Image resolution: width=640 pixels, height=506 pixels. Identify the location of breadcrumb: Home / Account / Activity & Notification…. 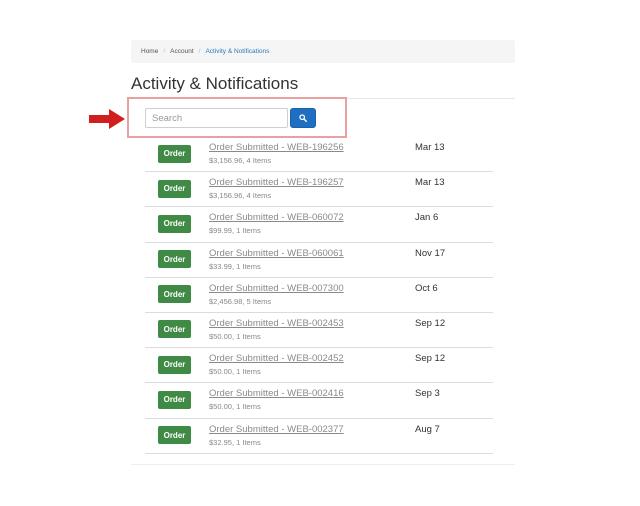
(323, 51).